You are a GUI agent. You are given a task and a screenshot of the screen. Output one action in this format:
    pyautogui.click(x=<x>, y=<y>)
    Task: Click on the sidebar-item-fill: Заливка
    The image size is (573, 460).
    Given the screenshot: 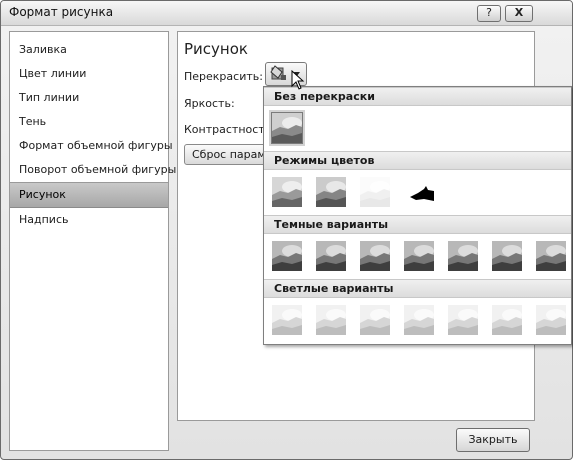 What is the action you would take?
    pyautogui.click(x=89, y=50)
    